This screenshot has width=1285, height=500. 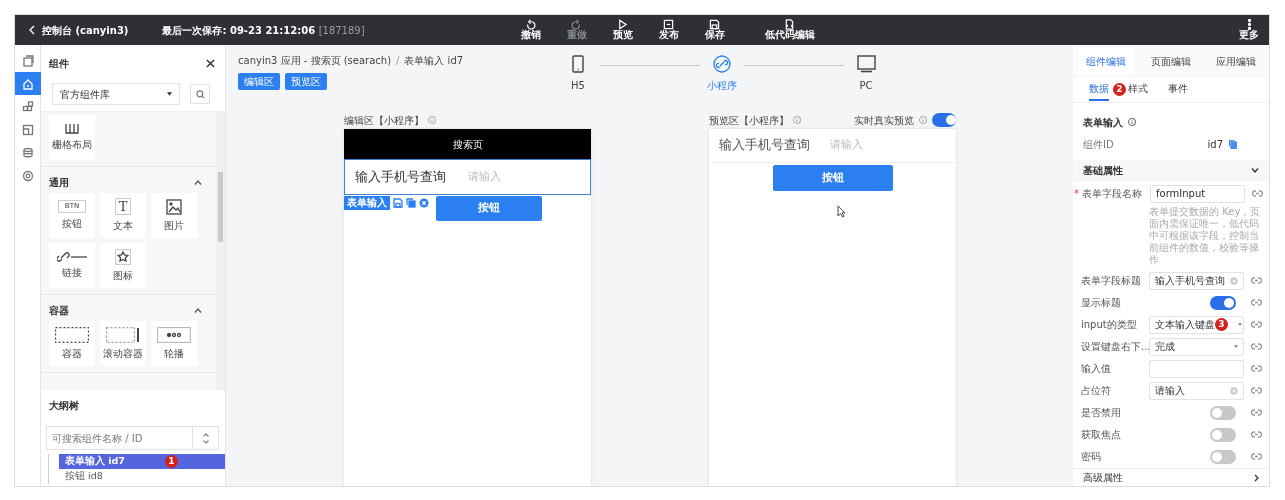 What do you see at coordinates (1196, 346) in the screenshot?
I see `select-field: 完成` at bounding box center [1196, 346].